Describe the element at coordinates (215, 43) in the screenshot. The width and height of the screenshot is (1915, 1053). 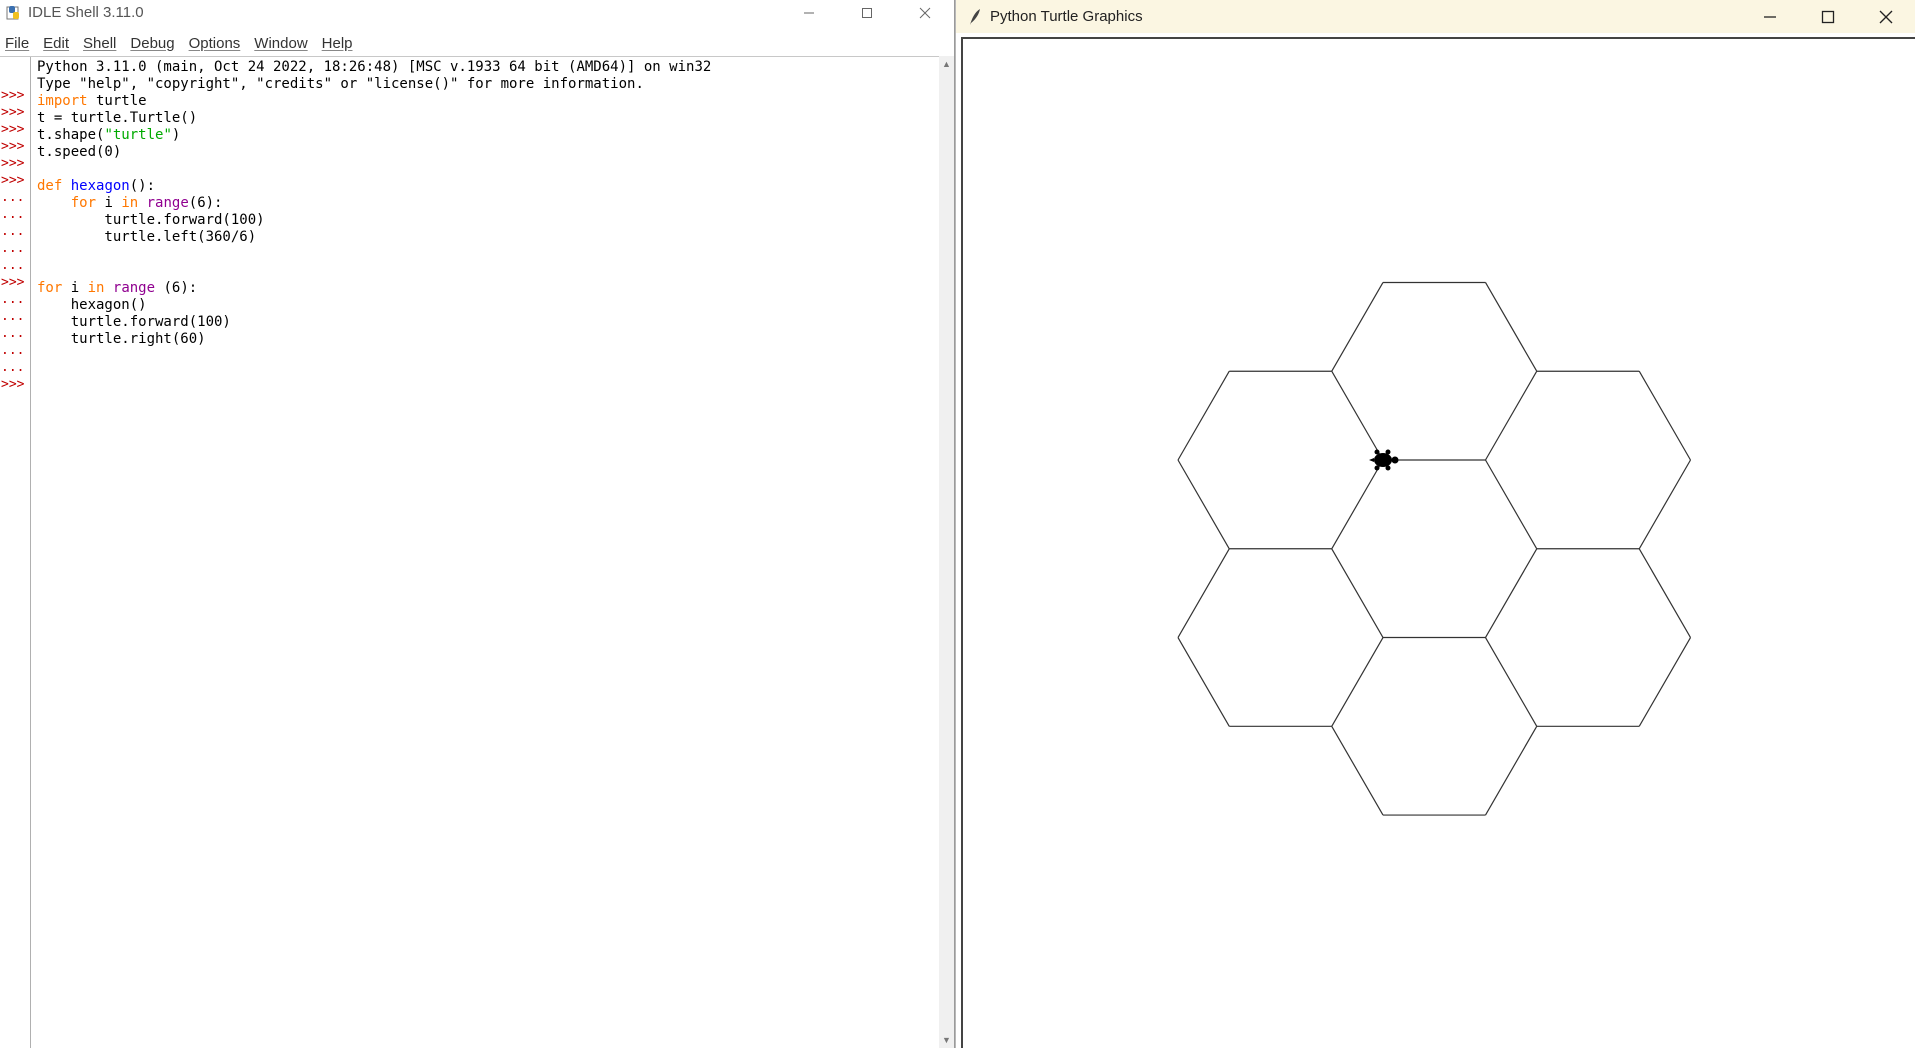
I see `menu-options: Options` at that location.